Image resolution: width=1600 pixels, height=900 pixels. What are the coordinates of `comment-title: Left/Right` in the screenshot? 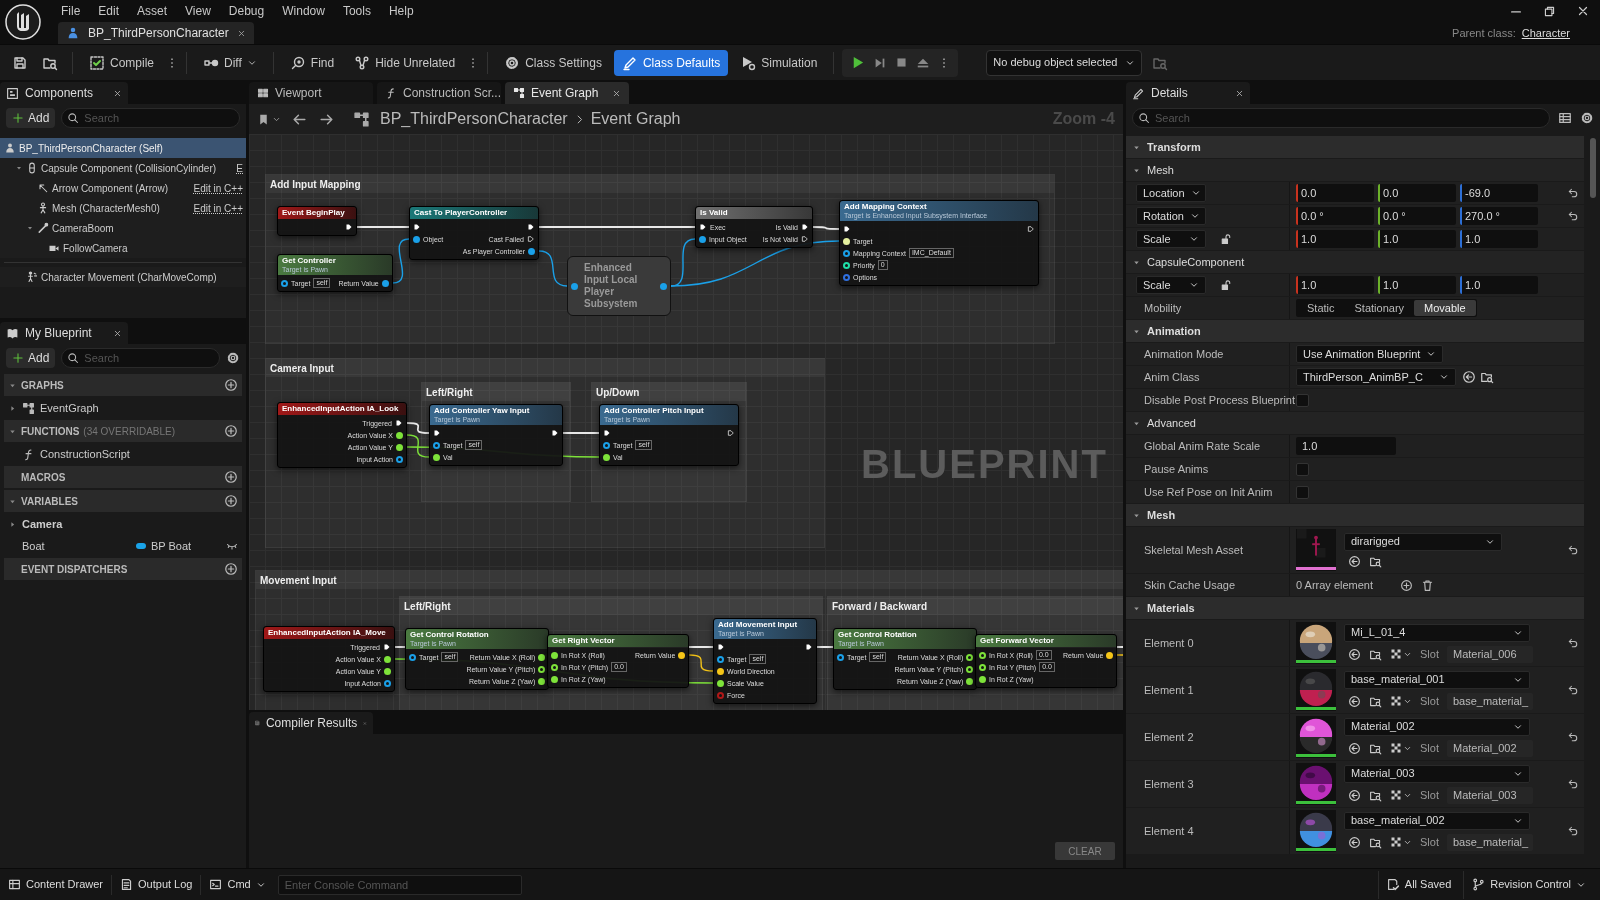 It's located at (427, 606).